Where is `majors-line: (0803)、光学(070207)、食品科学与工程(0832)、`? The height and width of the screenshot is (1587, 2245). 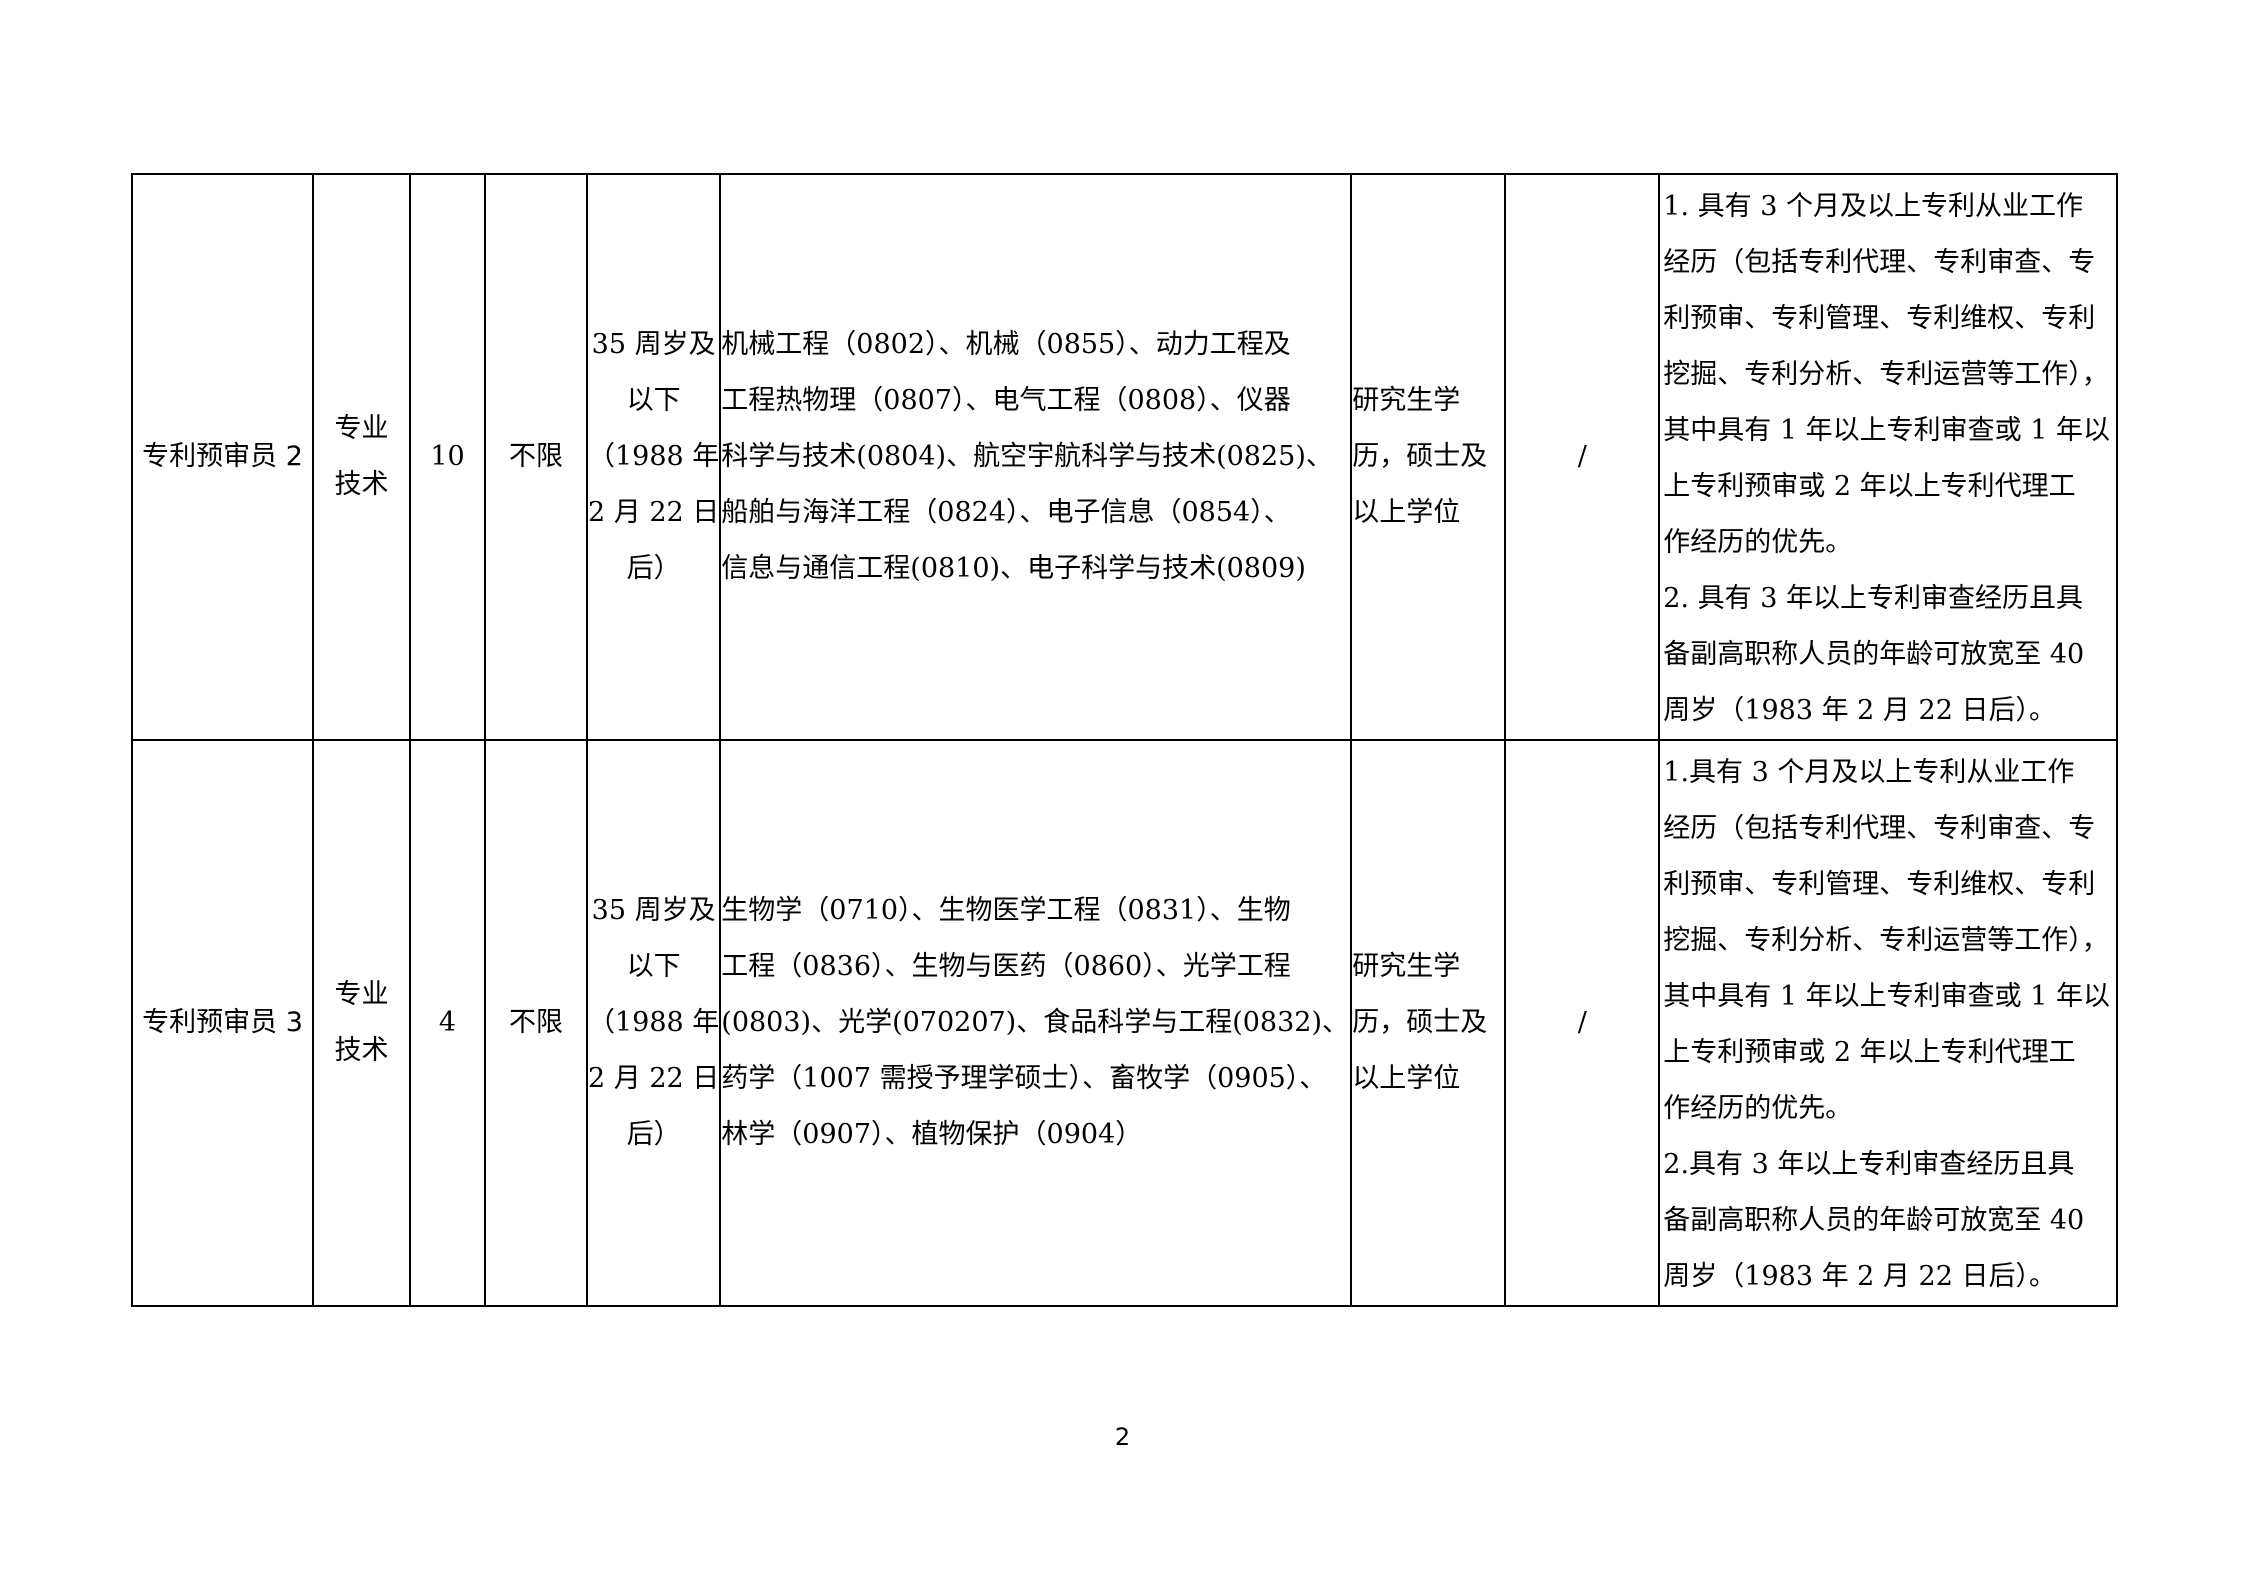
majors-line: (0803)、光学(070207)、食品科学与工程(0832)、 is located at coordinates (1035, 1022).